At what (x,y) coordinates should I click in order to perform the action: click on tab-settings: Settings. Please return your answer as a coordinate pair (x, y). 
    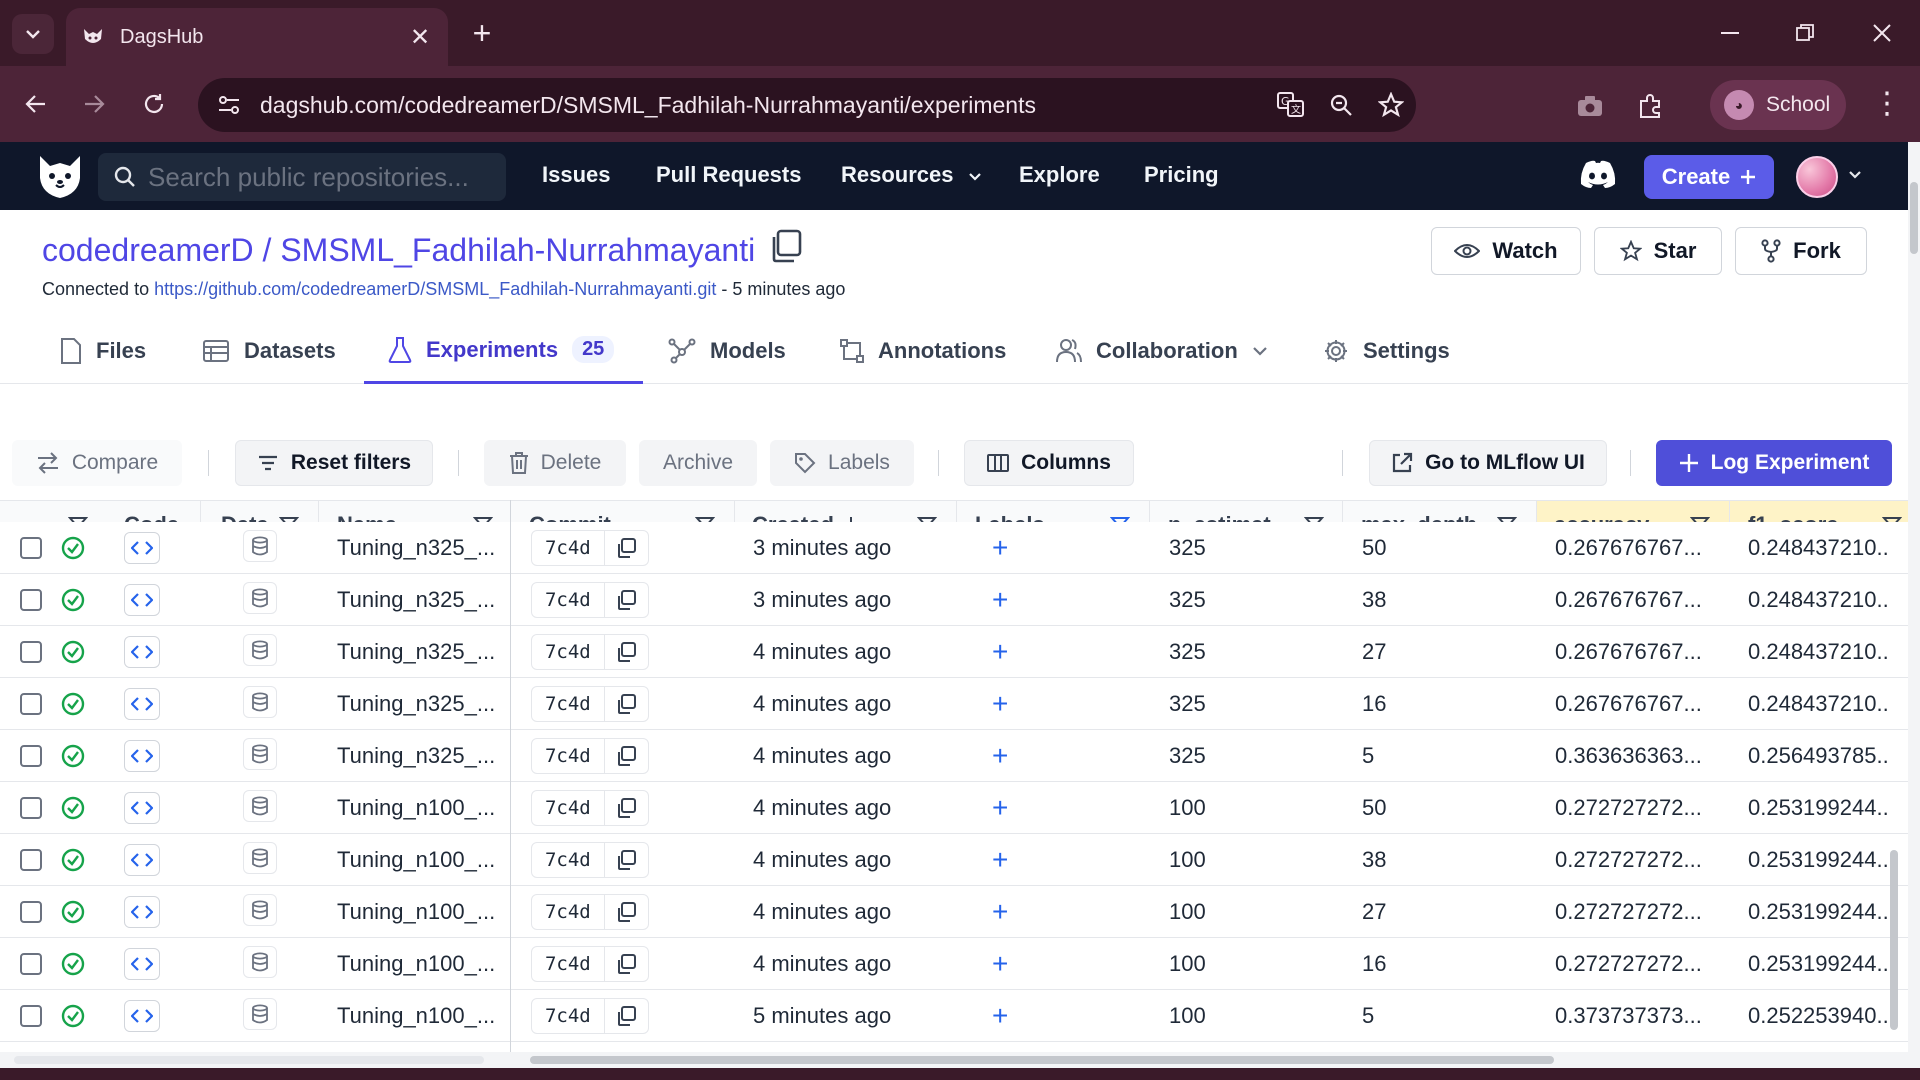
    Looking at the image, I should click on (1386, 351).